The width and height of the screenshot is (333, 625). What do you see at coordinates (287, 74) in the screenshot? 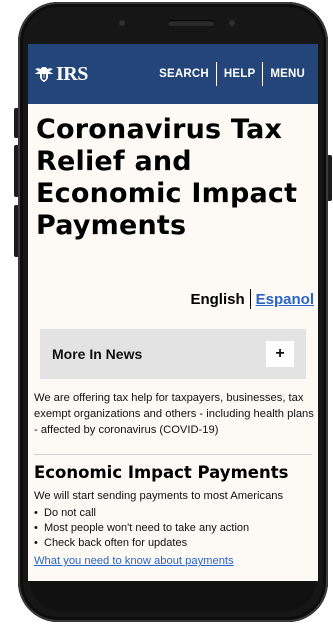
I see `nav-menu: MENU` at bounding box center [287, 74].